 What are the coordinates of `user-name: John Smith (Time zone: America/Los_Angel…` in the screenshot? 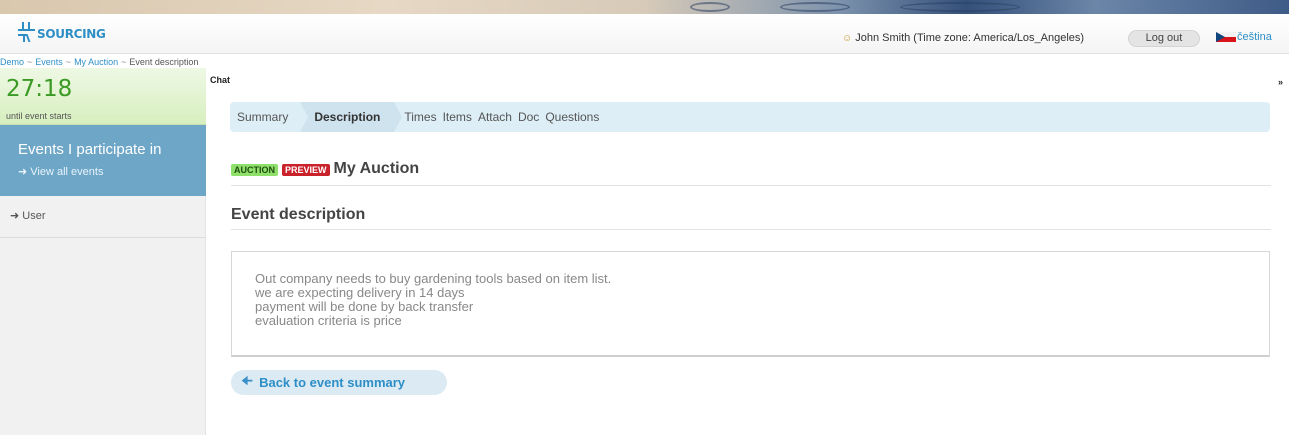 It's located at (970, 38).